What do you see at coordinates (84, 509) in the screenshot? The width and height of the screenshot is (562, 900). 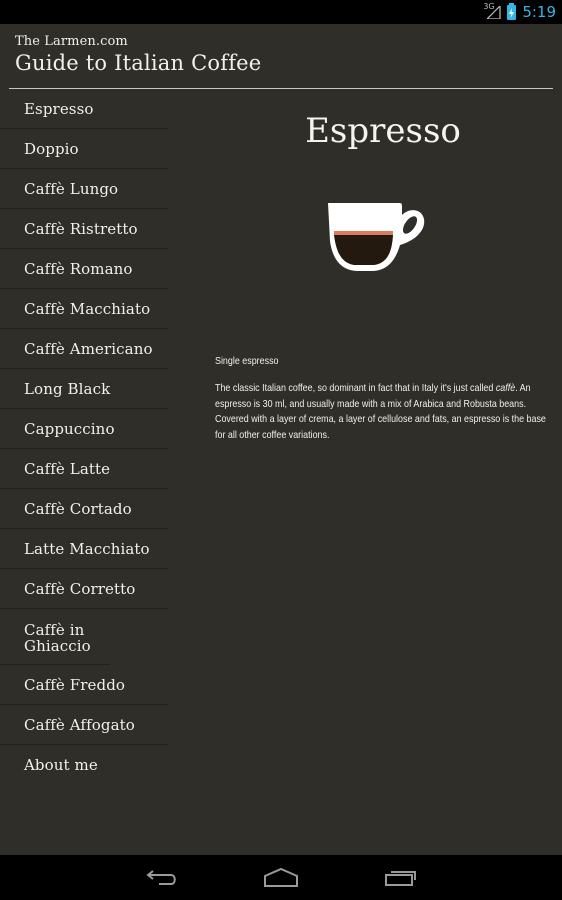 I see `sidebar-item-caffe-cortado: Caffè Cortado` at bounding box center [84, 509].